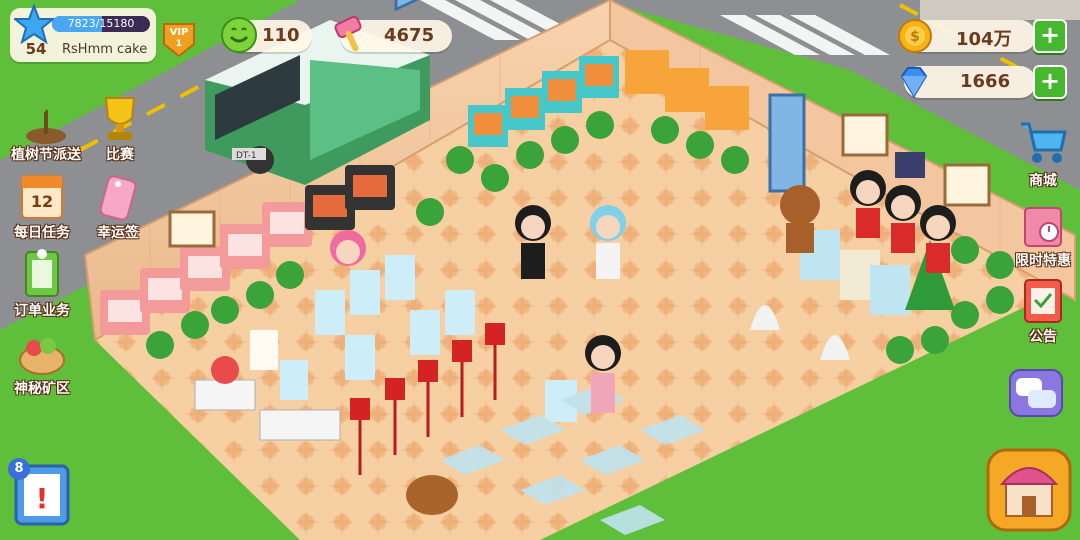 The height and width of the screenshot is (540, 1080). I want to click on daily-tasks-button: 12 每日任务, so click(42, 204).